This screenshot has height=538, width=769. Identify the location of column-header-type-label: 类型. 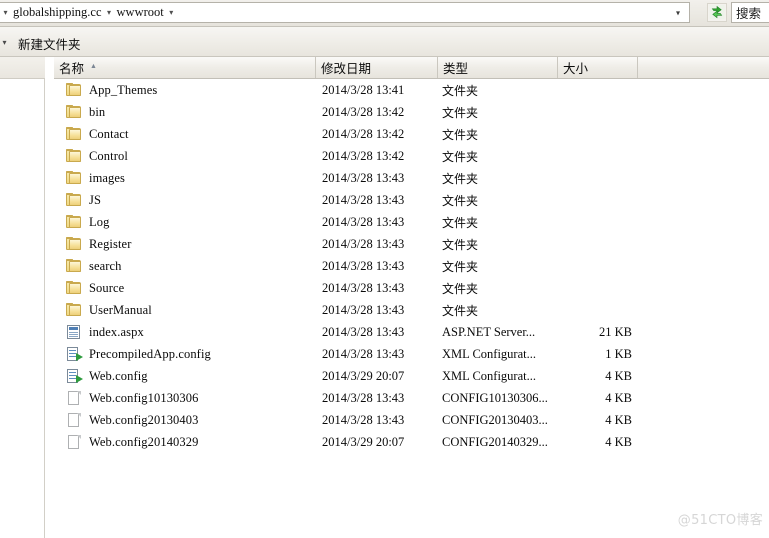
(456, 69).